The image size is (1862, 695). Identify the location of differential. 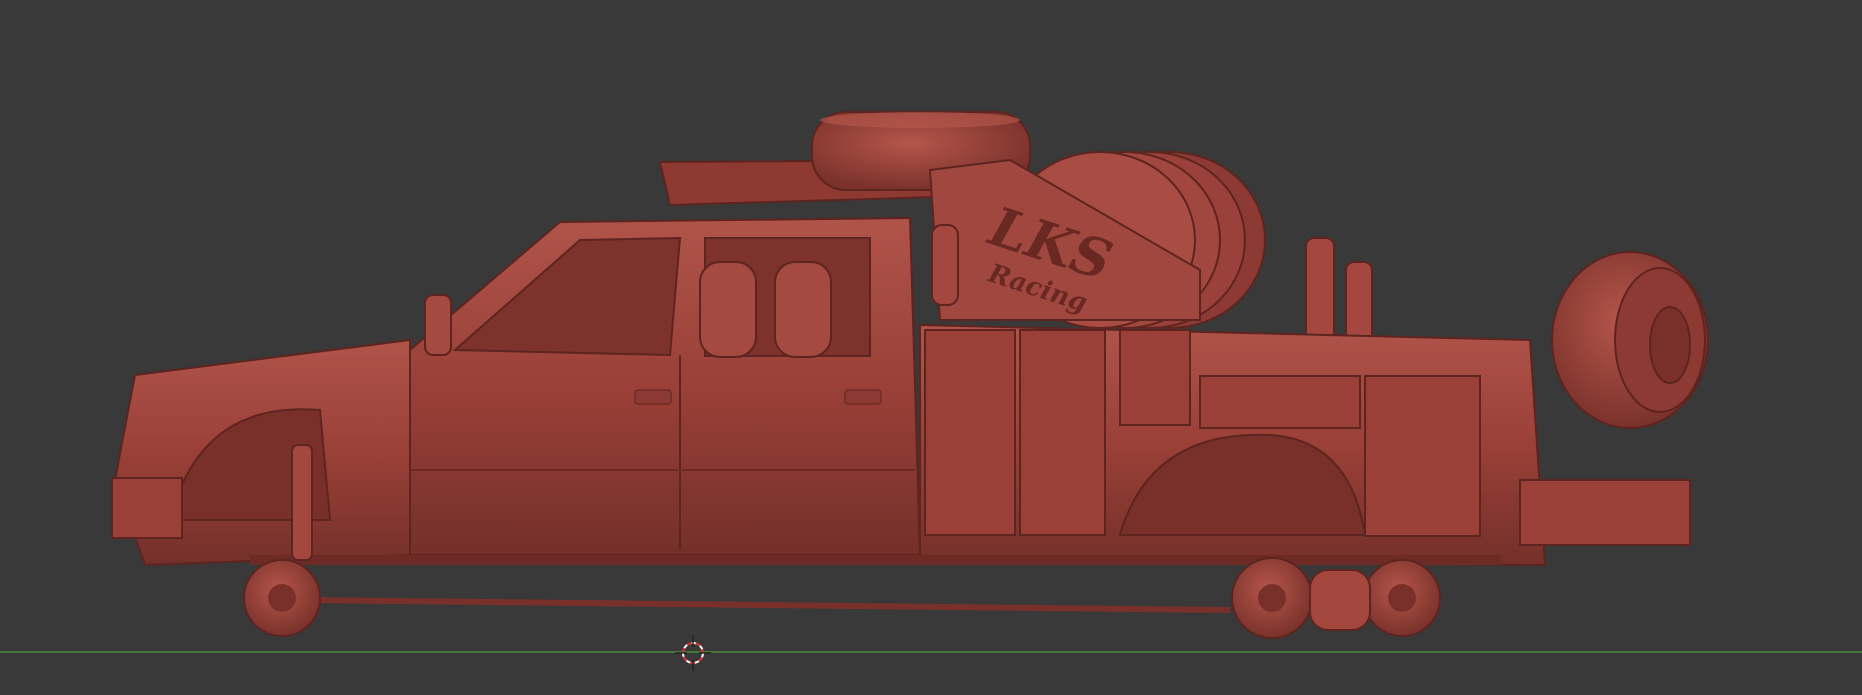
(1340, 600).